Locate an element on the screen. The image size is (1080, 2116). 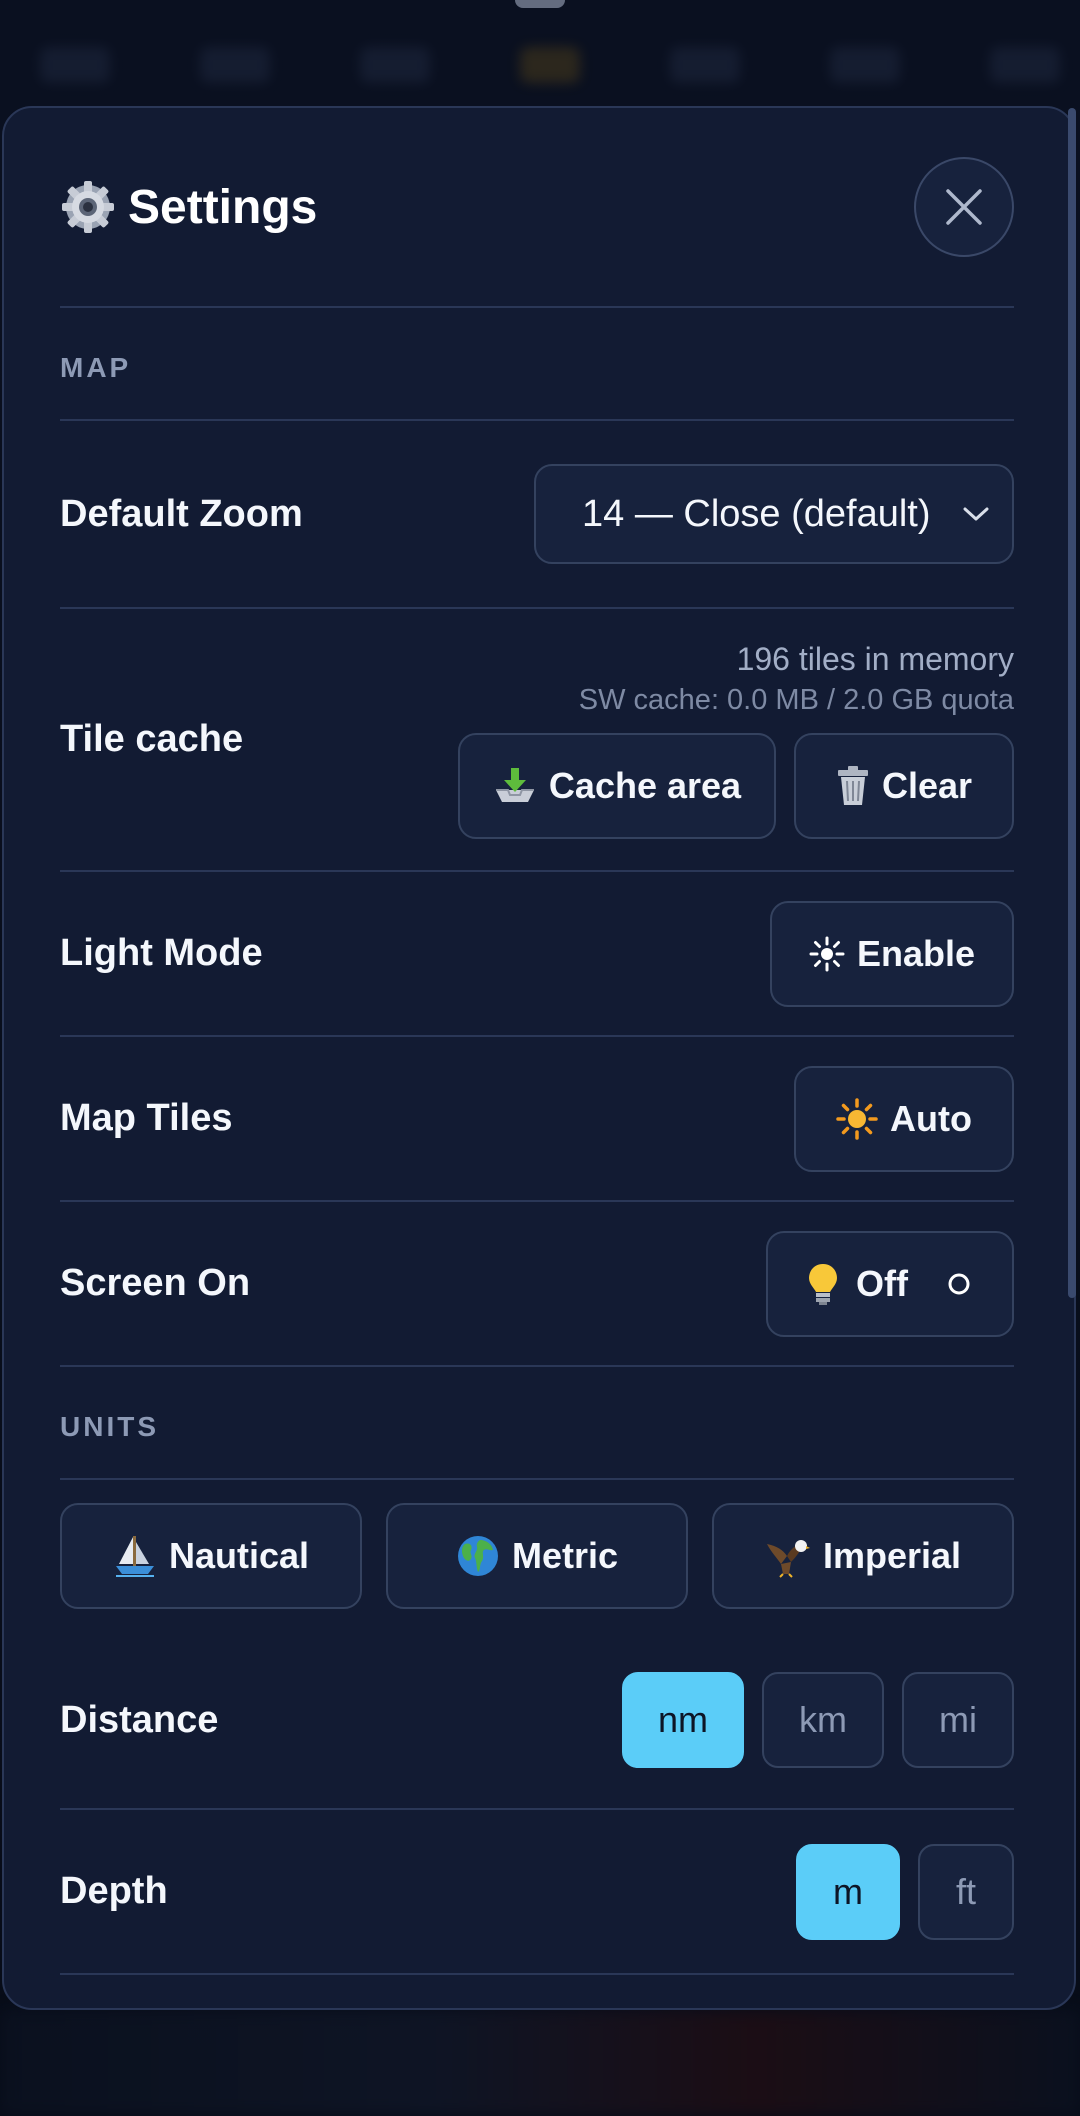
nautical-preset-button: Nautical is located at coordinates (211, 1556).